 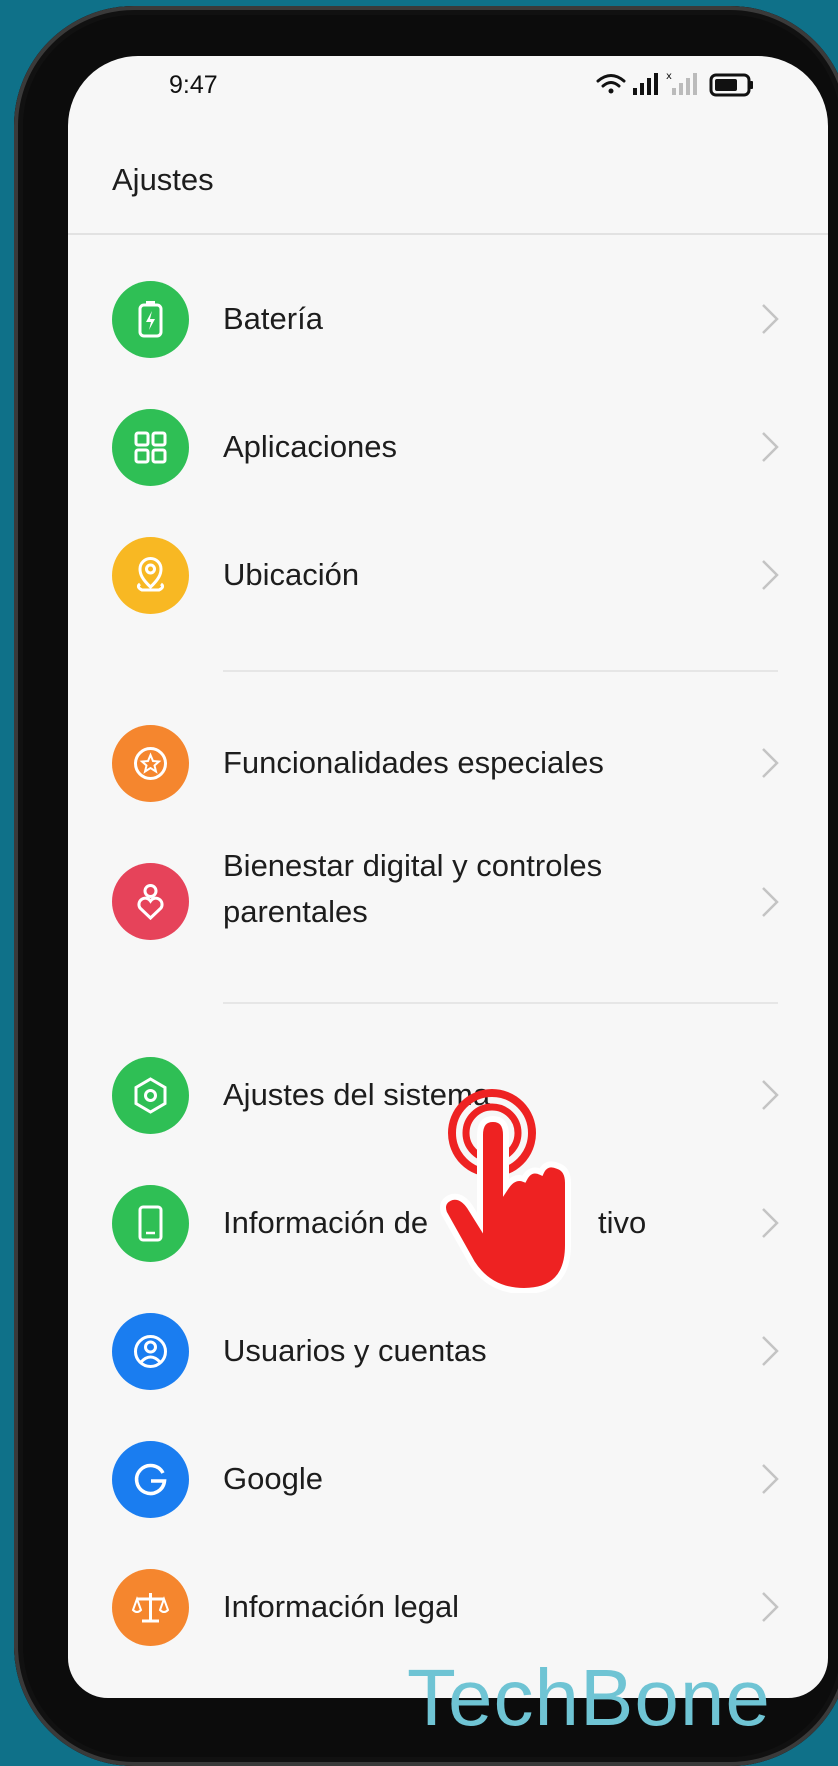 I want to click on settings-item-label-tail: tivo, so click(x=622, y=1222).